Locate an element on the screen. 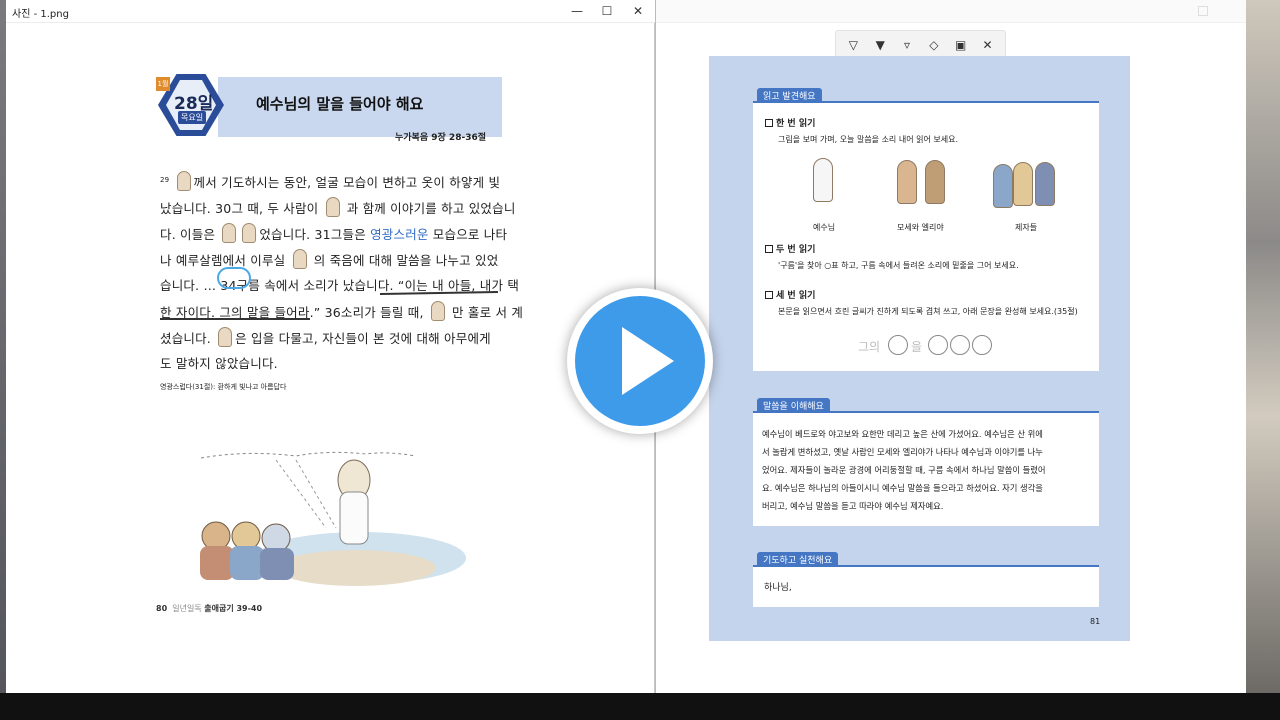 The image size is (1280, 720). pencil-icon: ▼ is located at coordinates (880, 46).